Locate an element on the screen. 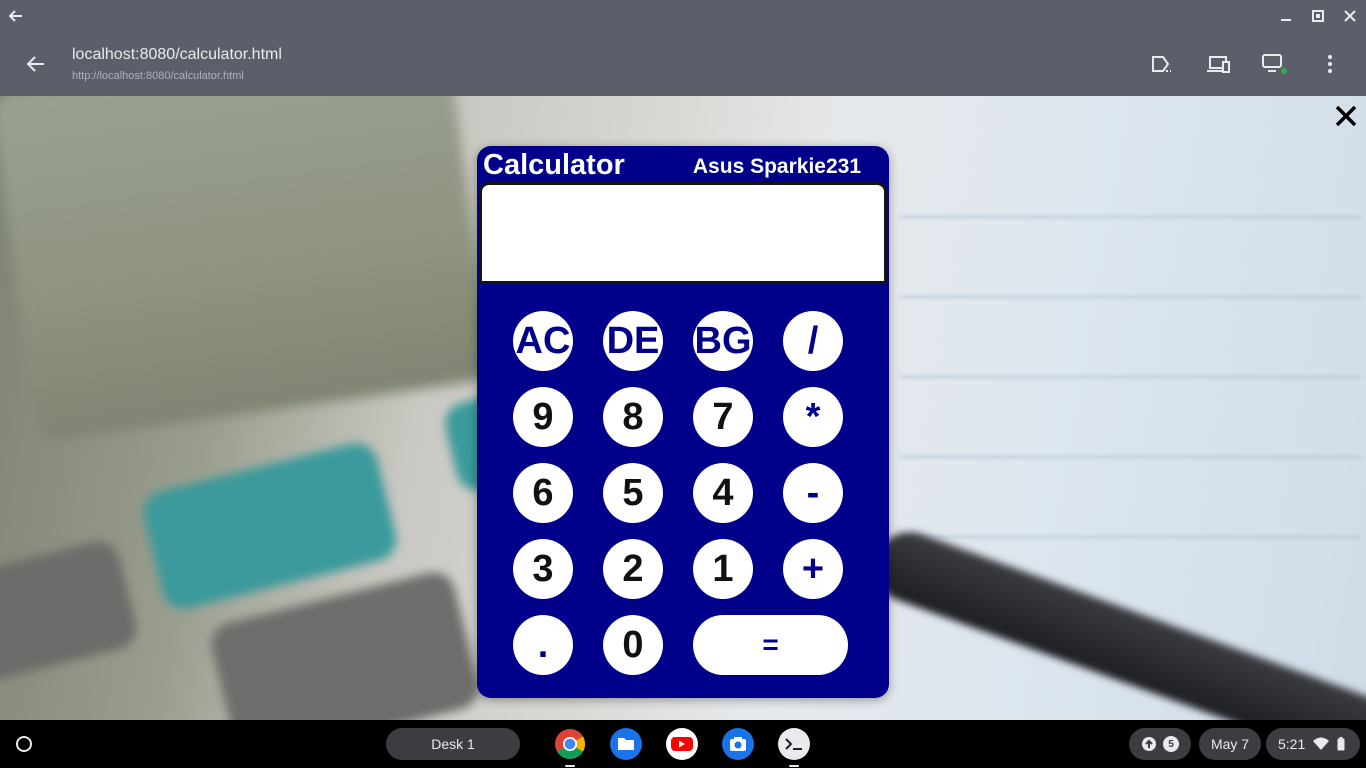 The width and height of the screenshot is (1366, 768). chrome-icon is located at coordinates (570, 744).